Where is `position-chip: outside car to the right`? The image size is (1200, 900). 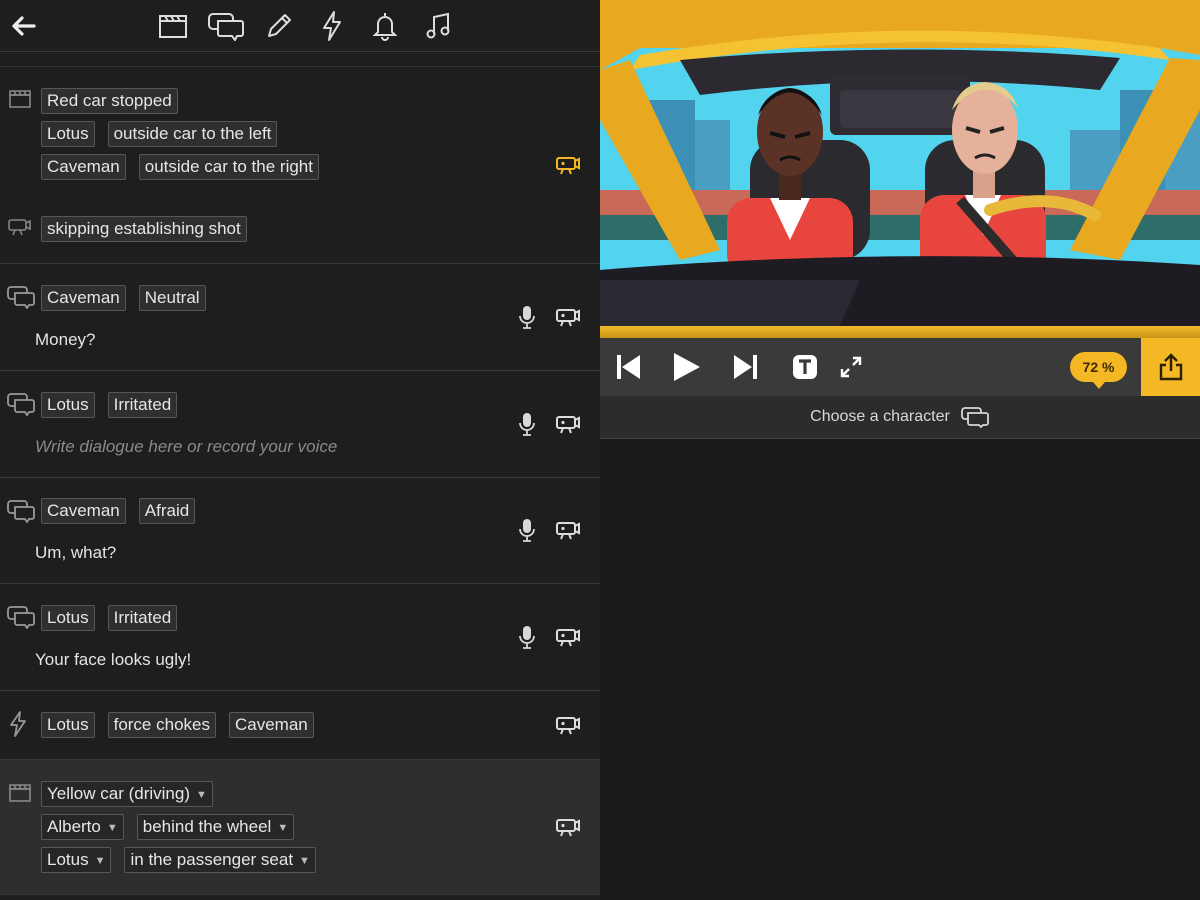
position-chip: outside car to the right is located at coordinates (228, 167).